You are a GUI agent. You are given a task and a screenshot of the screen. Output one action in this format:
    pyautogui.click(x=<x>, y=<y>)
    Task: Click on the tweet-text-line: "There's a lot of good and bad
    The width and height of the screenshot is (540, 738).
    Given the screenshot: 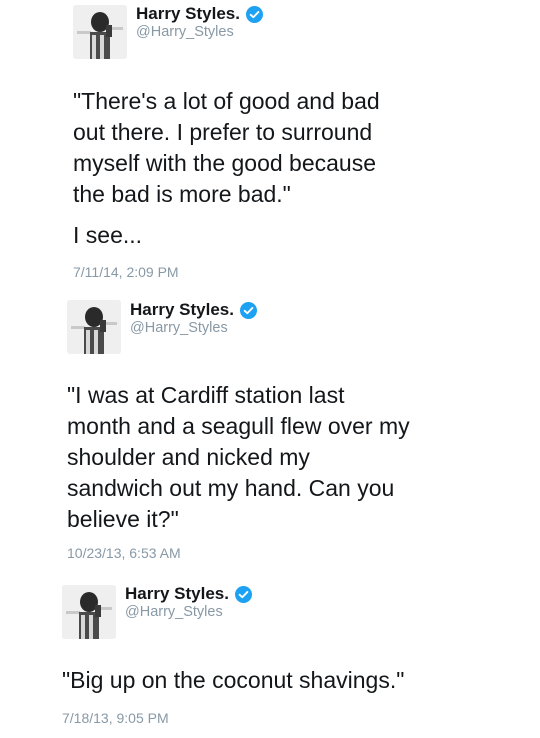 What is the action you would take?
    pyautogui.click(x=226, y=101)
    